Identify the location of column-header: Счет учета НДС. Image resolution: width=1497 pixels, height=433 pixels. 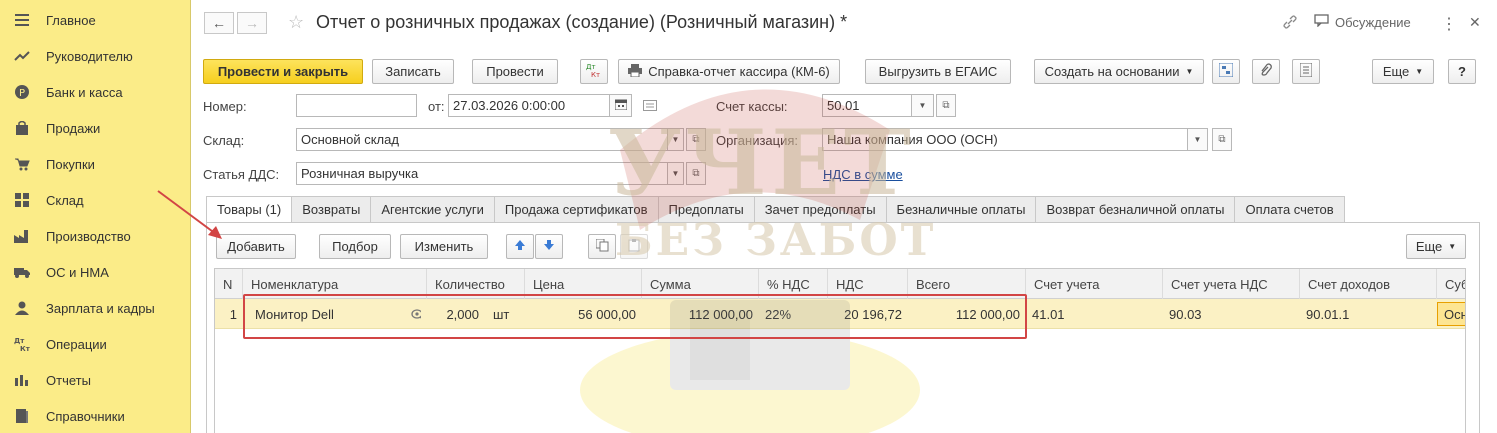
(1231, 284).